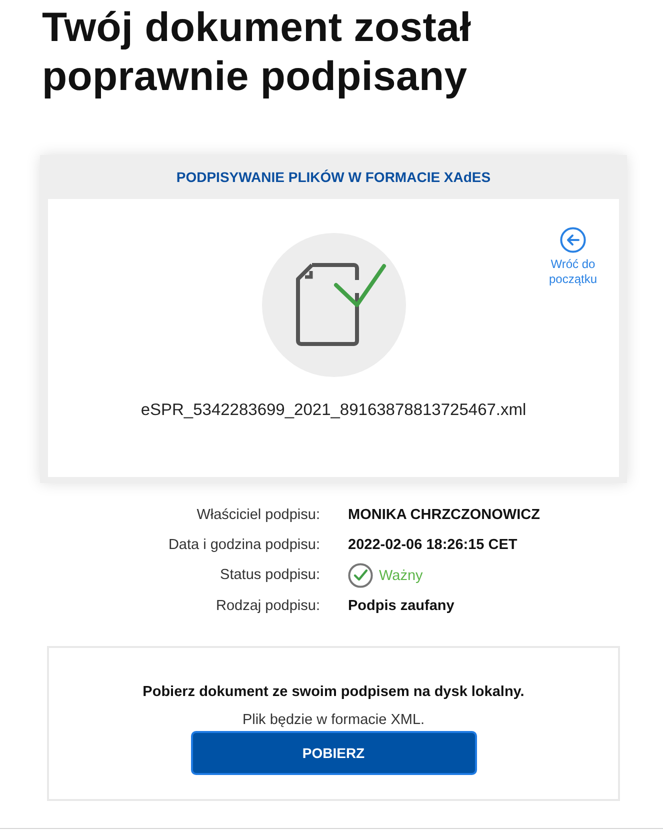 Image resolution: width=663 pixels, height=833 pixels. I want to click on detail-label: Status podpisu:, so click(270, 575).